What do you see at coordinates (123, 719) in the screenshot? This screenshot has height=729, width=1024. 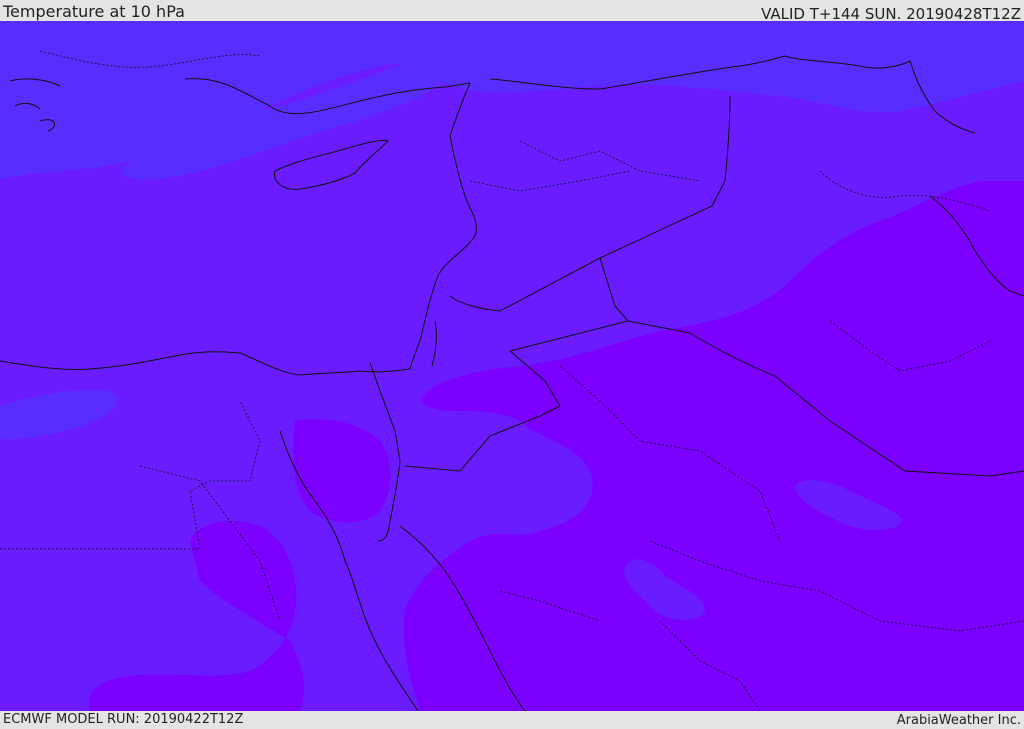 I see `model-run: ECMWF MODEL RUN: 20190422T12Z` at bounding box center [123, 719].